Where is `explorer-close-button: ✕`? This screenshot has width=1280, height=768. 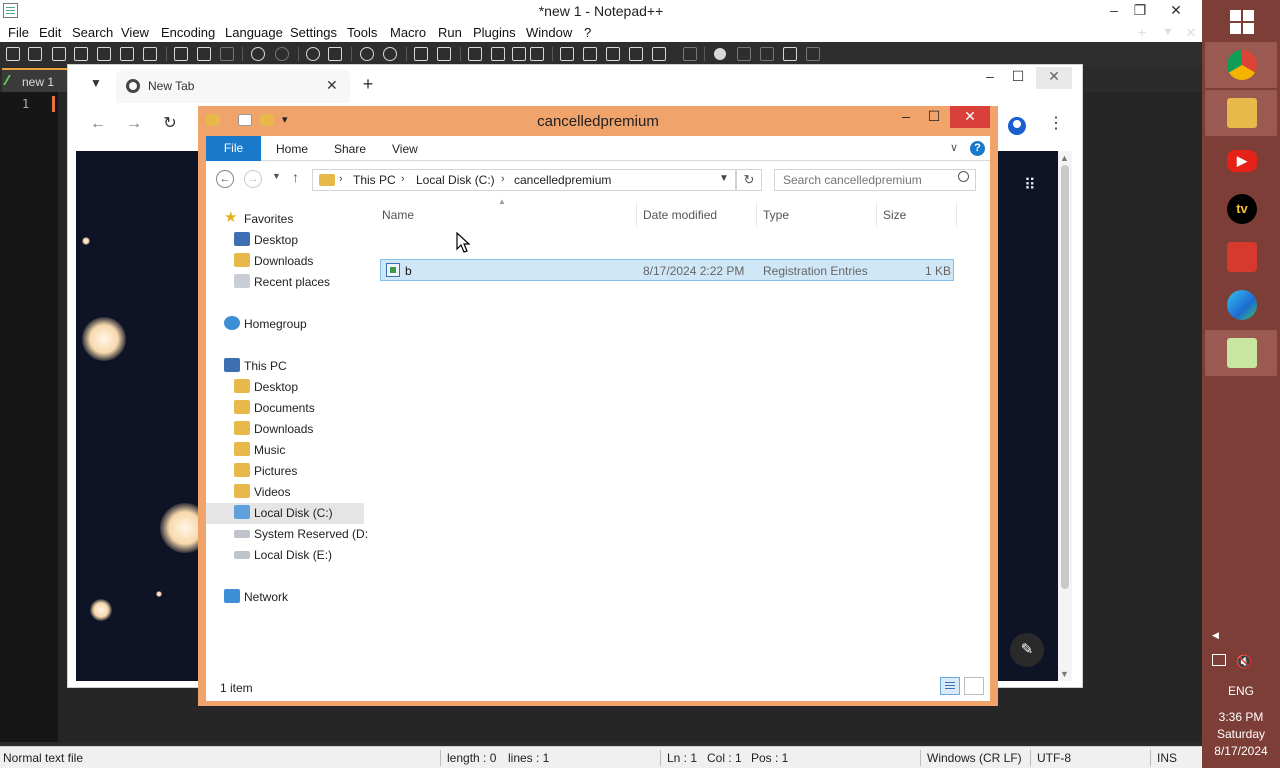 explorer-close-button: ✕ is located at coordinates (970, 117).